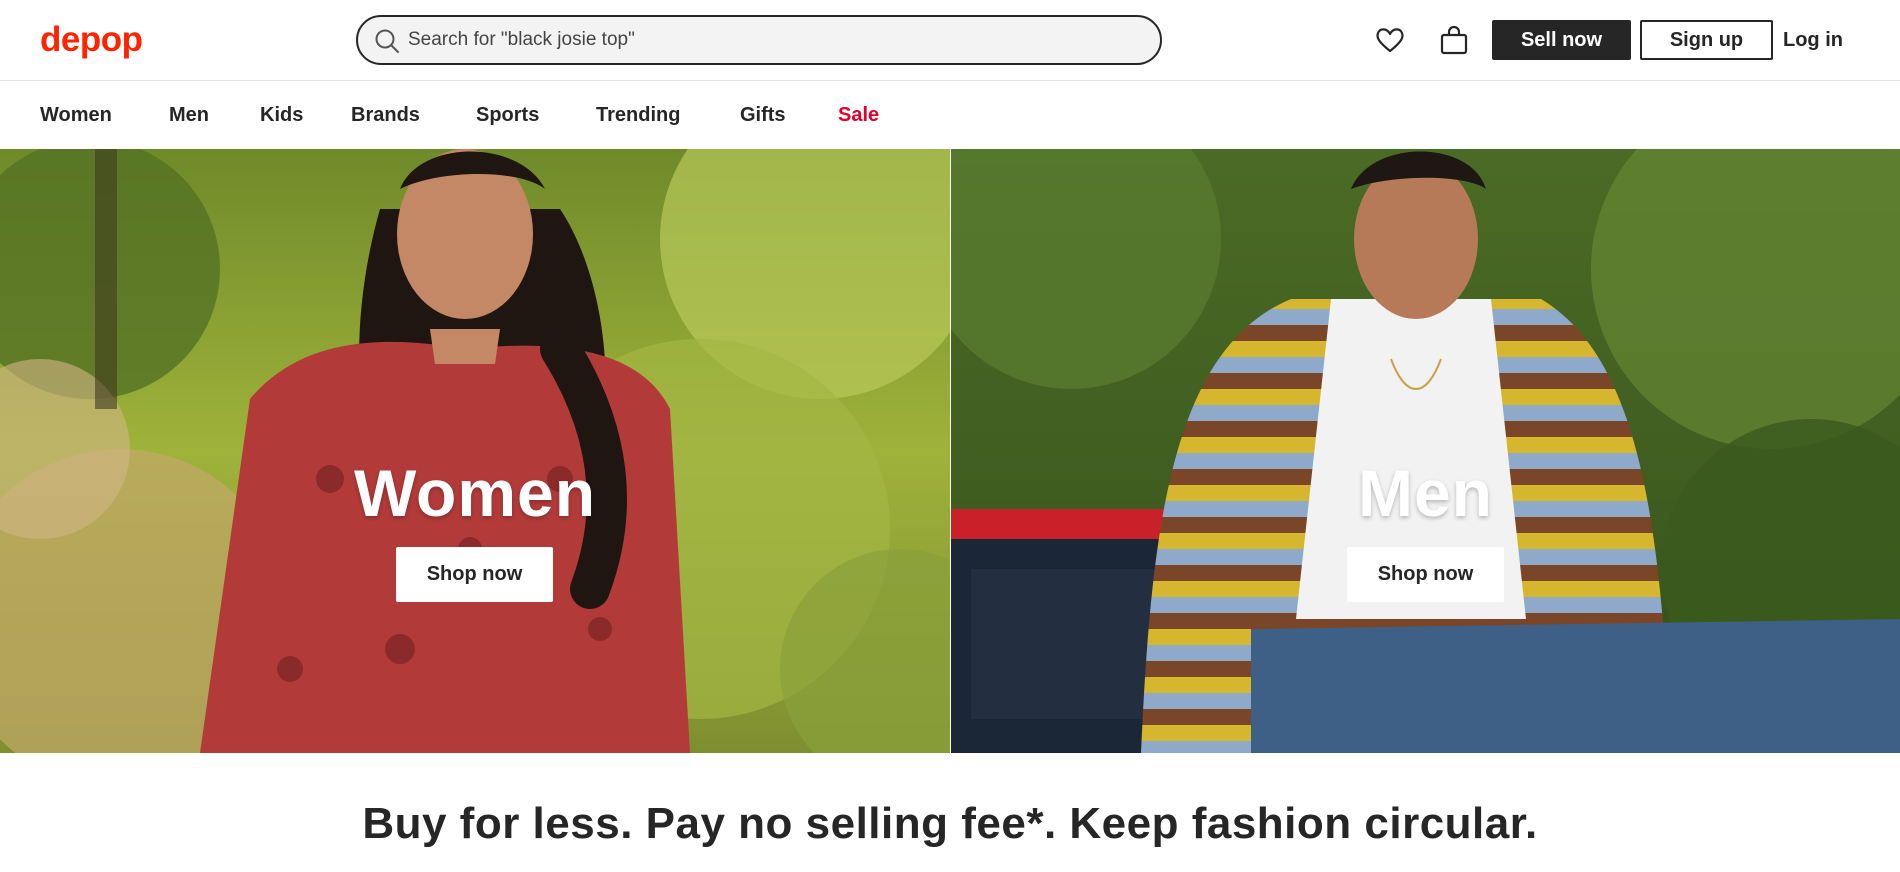  Describe the element at coordinates (858, 115) in the screenshot. I see `nav-item-sale: Sale` at that location.